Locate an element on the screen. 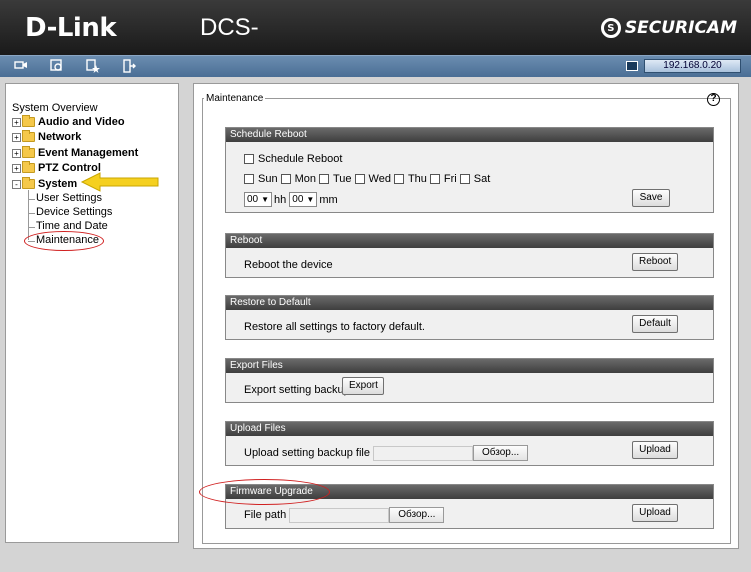  tree-item-device-settings: Device Settings is located at coordinates (74, 212).